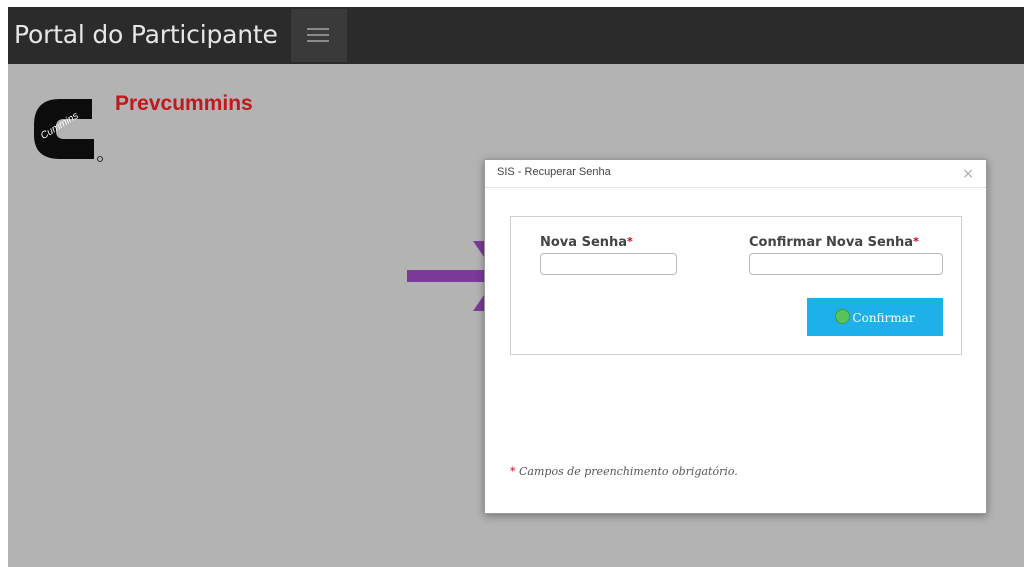 Image resolution: width=1032 pixels, height=567 pixels. I want to click on new-password-label-text: Nova Senha, so click(584, 242).